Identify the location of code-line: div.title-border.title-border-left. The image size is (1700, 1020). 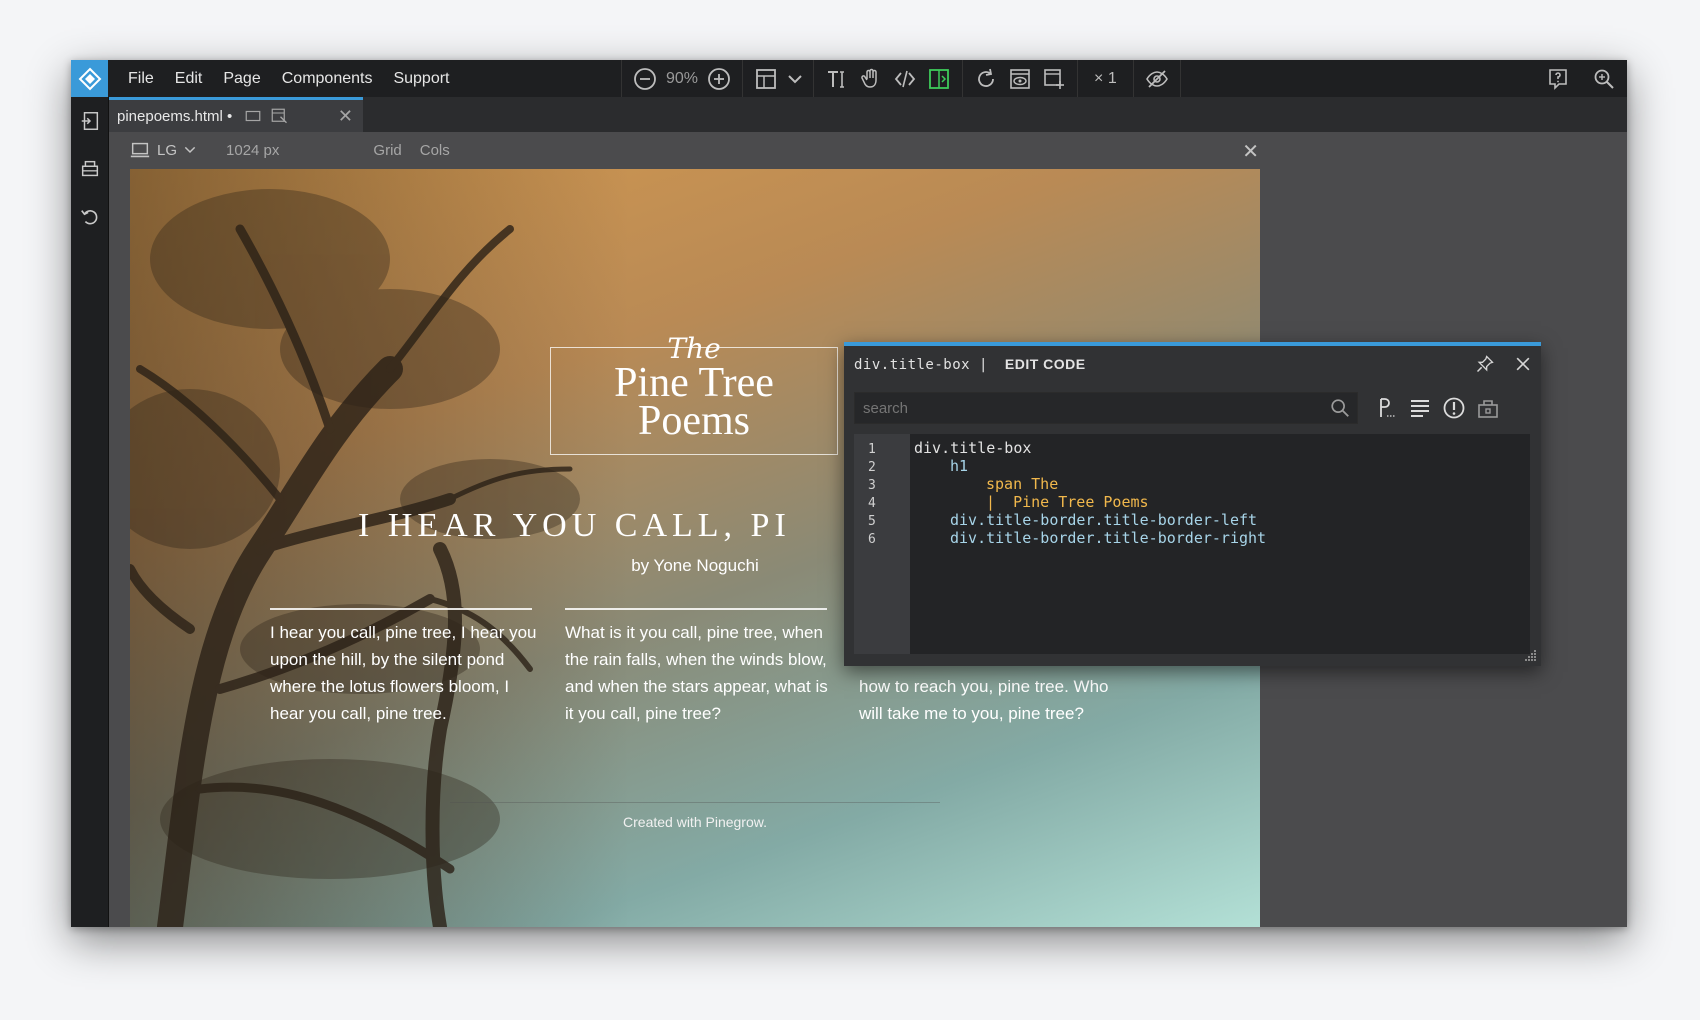
(1103, 520).